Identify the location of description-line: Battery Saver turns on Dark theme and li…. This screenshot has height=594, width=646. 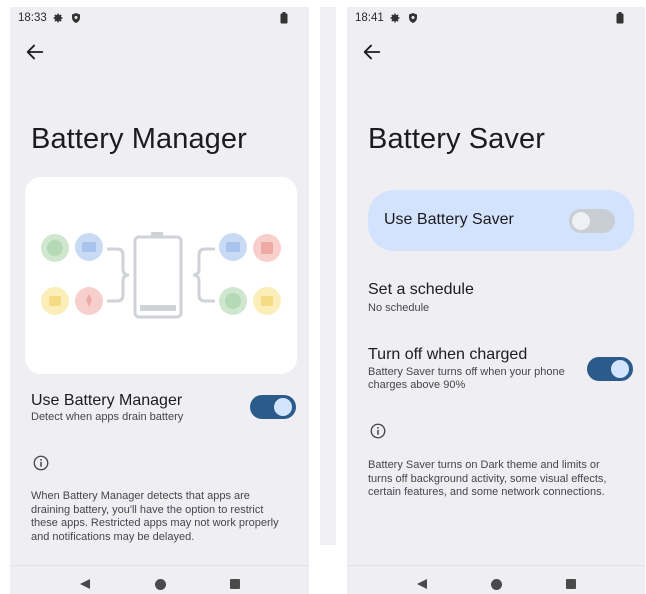
(484, 465).